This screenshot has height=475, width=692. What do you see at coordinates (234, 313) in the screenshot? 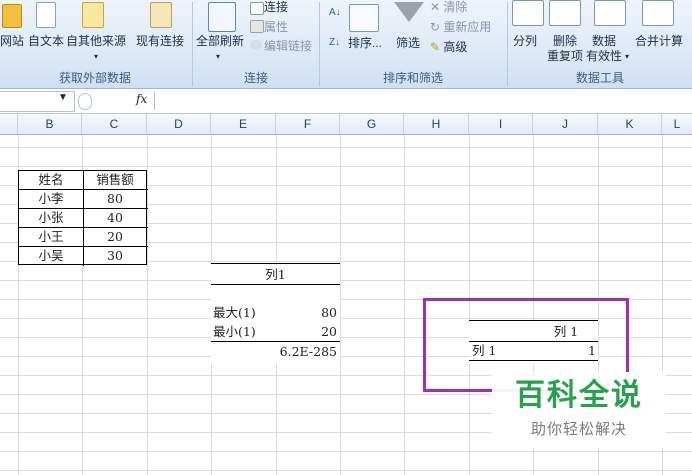
I see `stats-max-label: 最大(1)` at bounding box center [234, 313].